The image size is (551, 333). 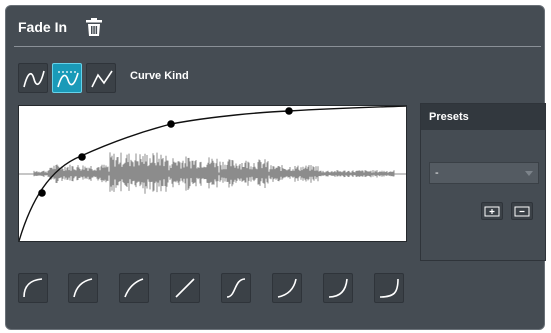 I want to click on damped-spline-interpolation-button, so click(x=67, y=78).